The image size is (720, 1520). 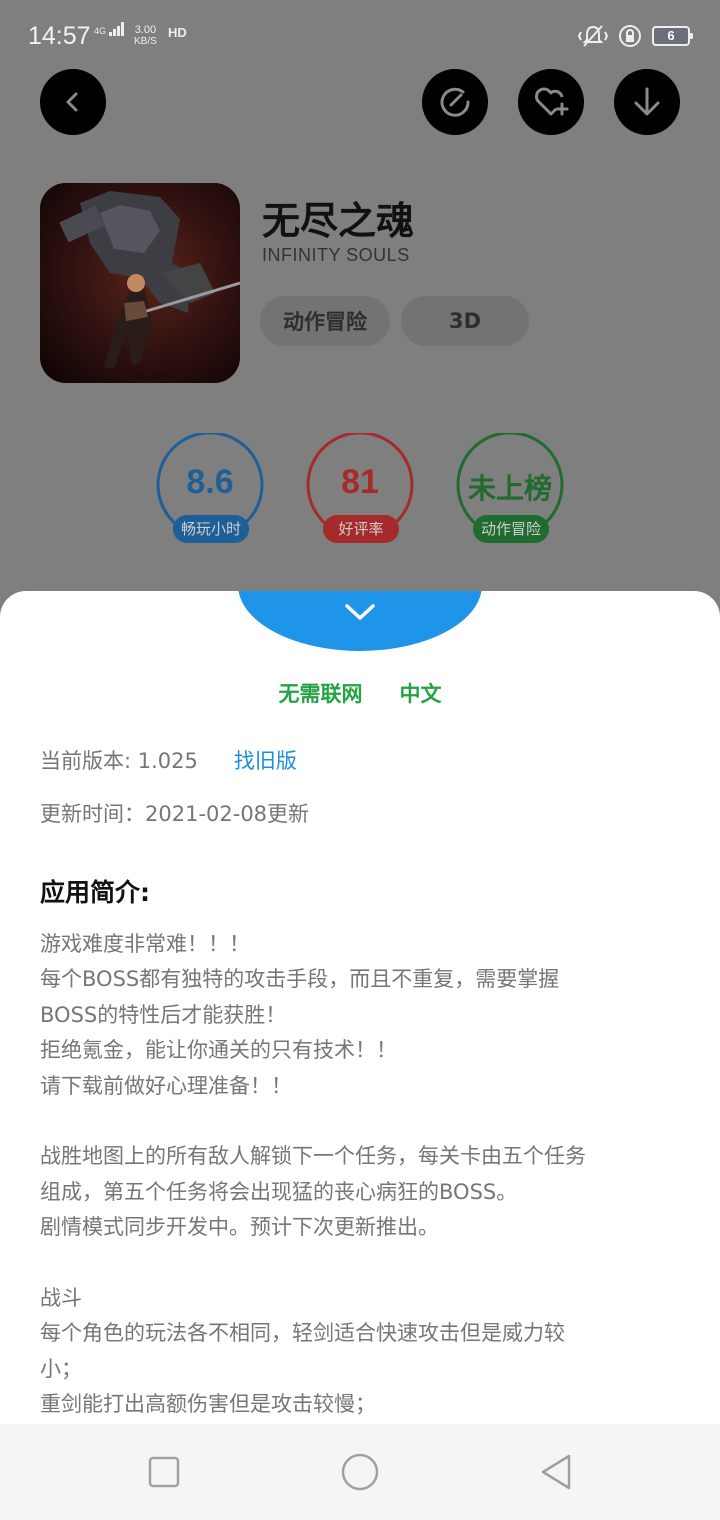 What do you see at coordinates (672, 36) in the screenshot?
I see `battery-indicator: 6` at bounding box center [672, 36].